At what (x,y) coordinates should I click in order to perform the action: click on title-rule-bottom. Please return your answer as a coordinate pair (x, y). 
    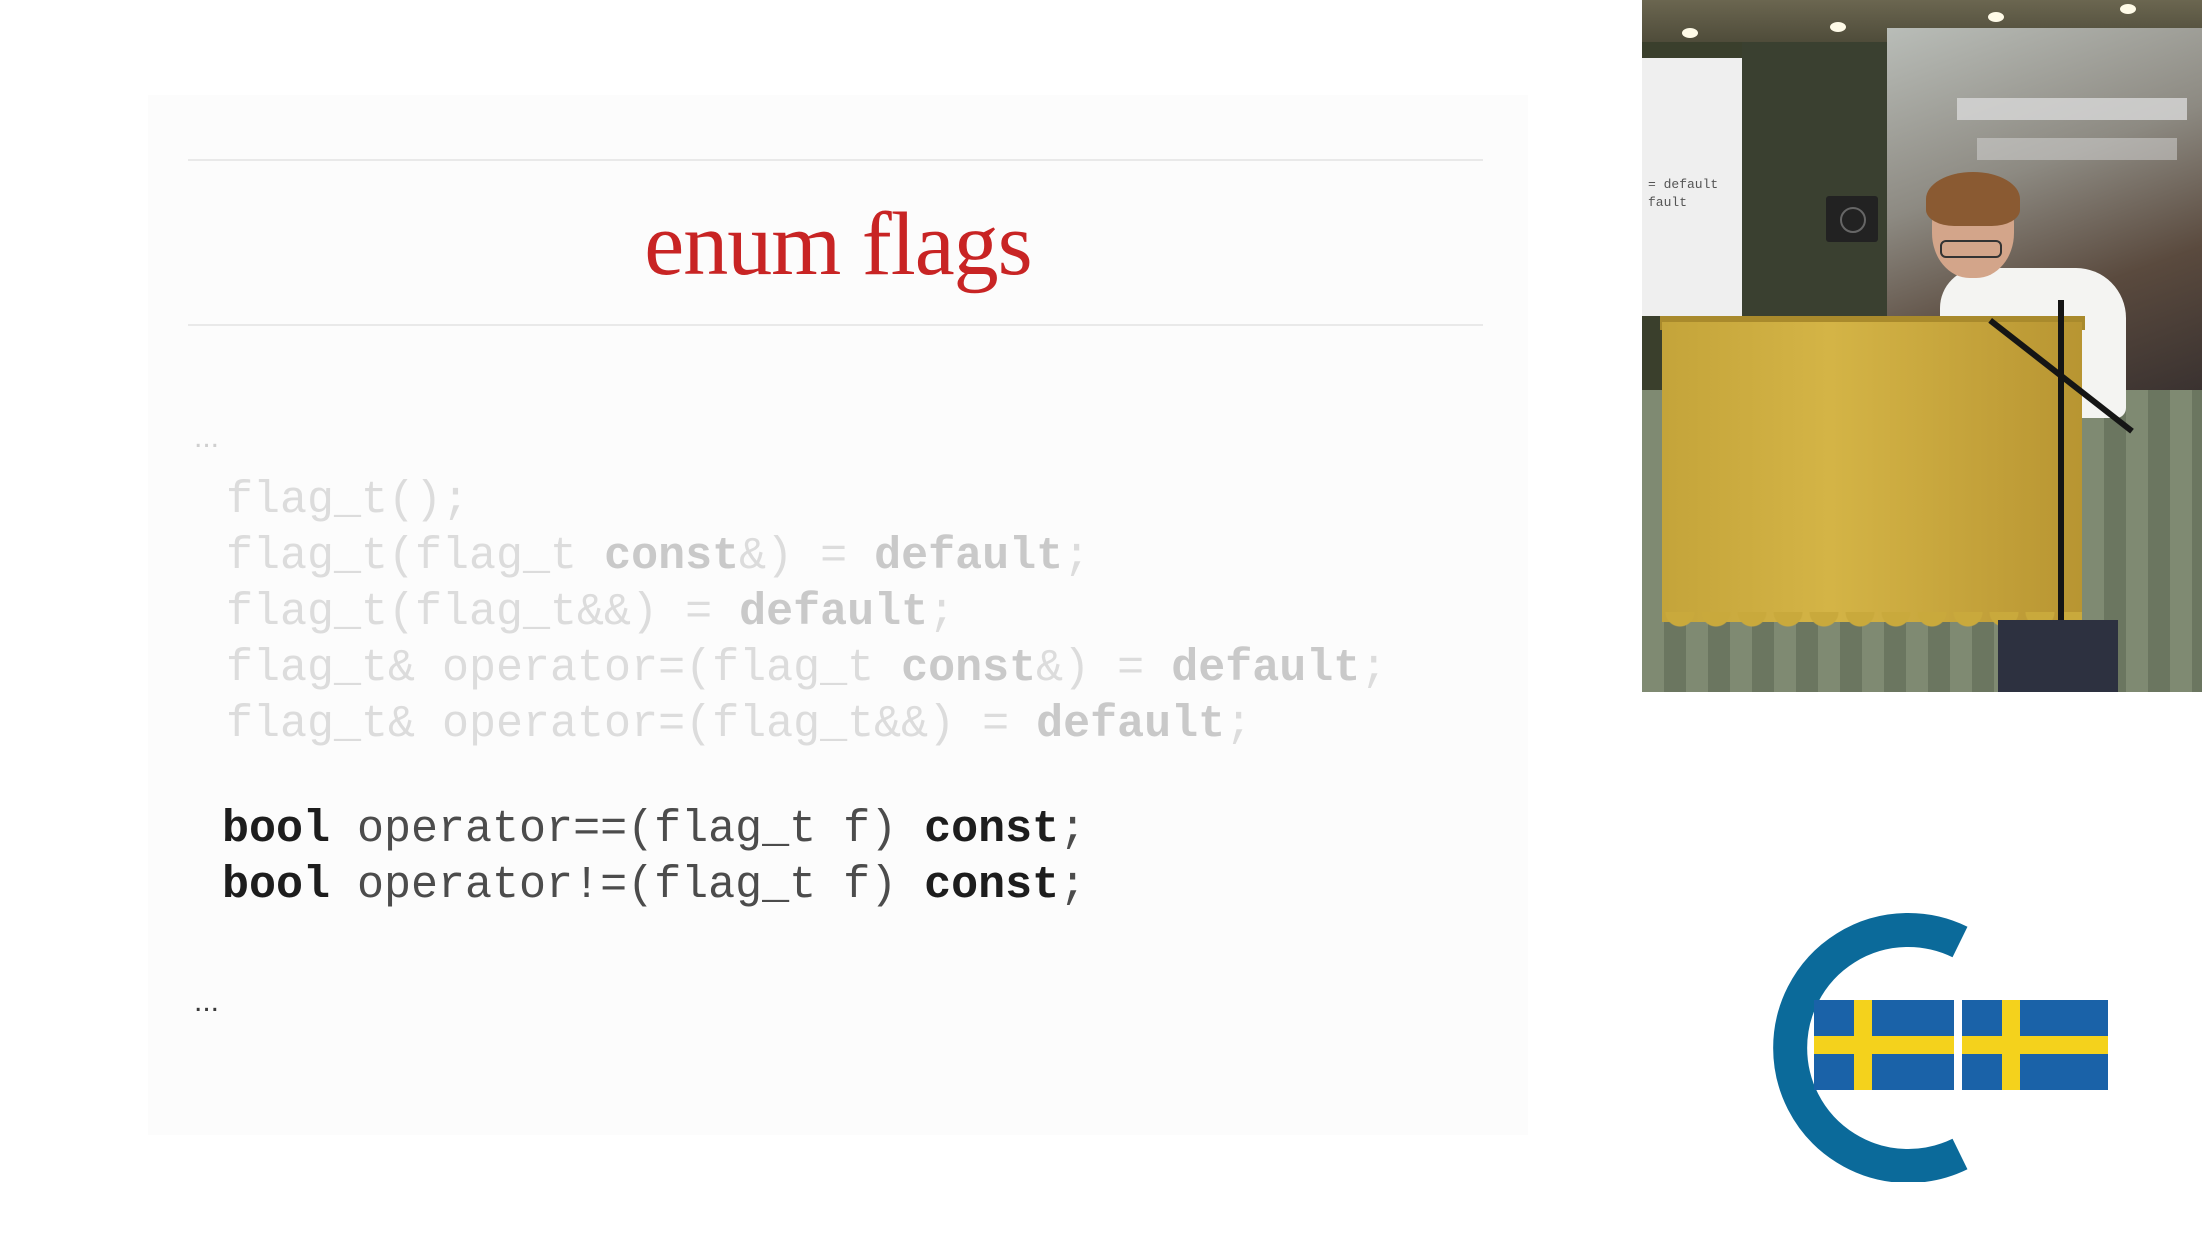
    Looking at the image, I should click on (835, 325).